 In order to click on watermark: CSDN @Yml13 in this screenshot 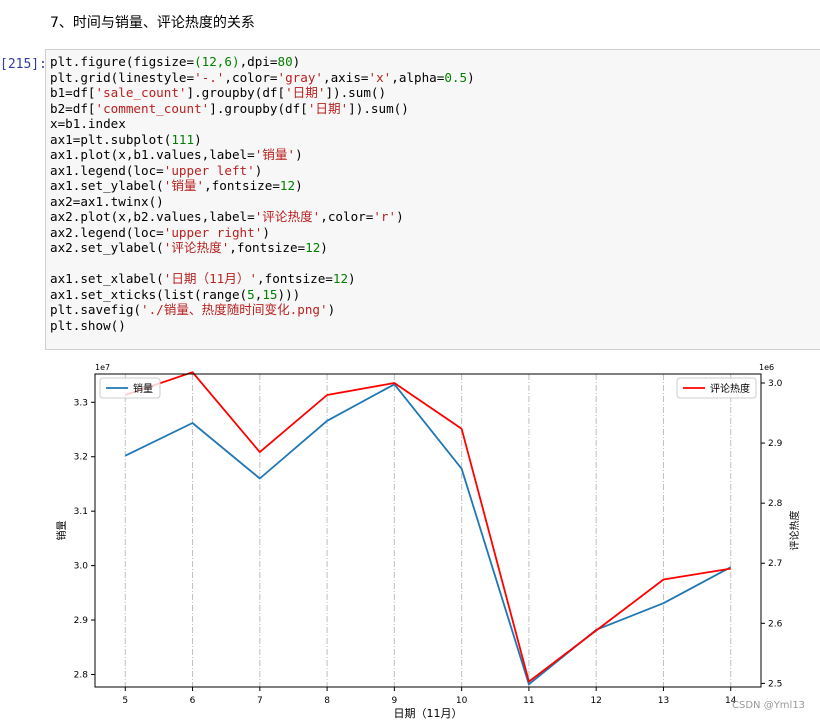, I will do `click(769, 705)`.